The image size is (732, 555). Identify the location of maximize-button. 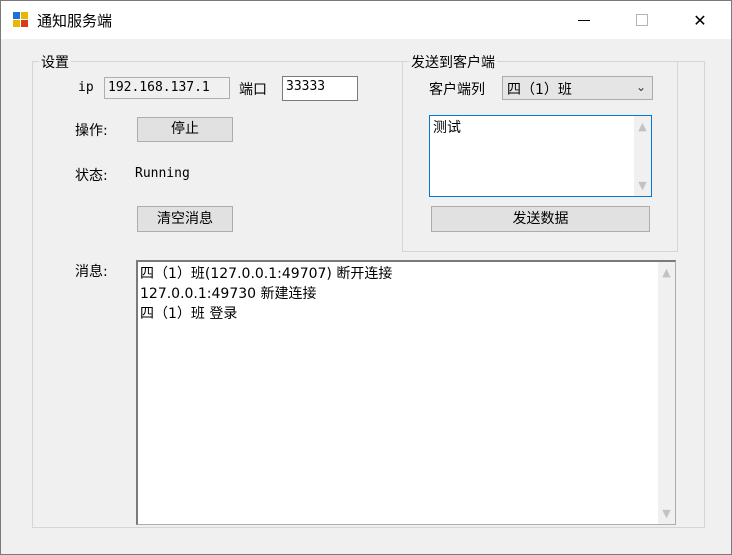
(642, 20).